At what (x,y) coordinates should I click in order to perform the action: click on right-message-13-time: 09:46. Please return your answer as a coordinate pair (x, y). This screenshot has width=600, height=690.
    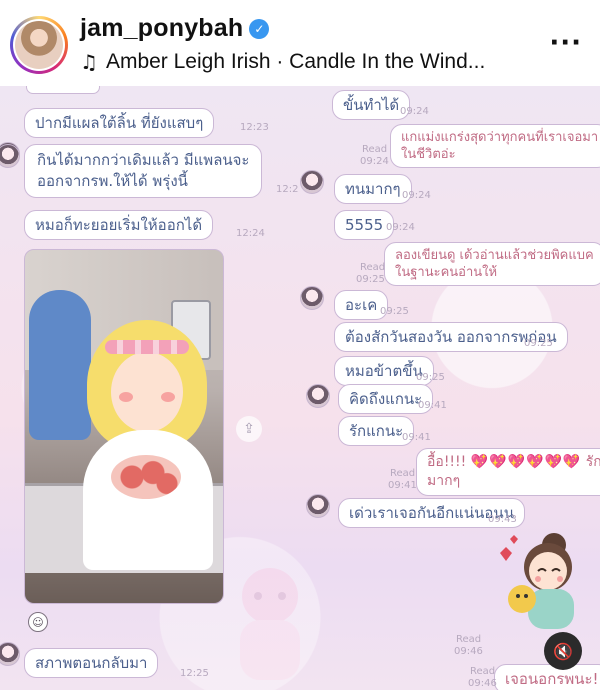
    Looking at the image, I should click on (482, 683).